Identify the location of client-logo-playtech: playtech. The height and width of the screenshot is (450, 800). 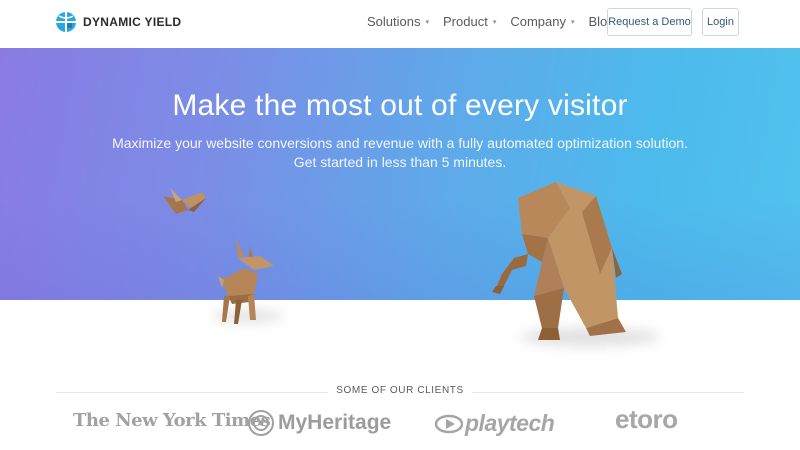
(495, 423).